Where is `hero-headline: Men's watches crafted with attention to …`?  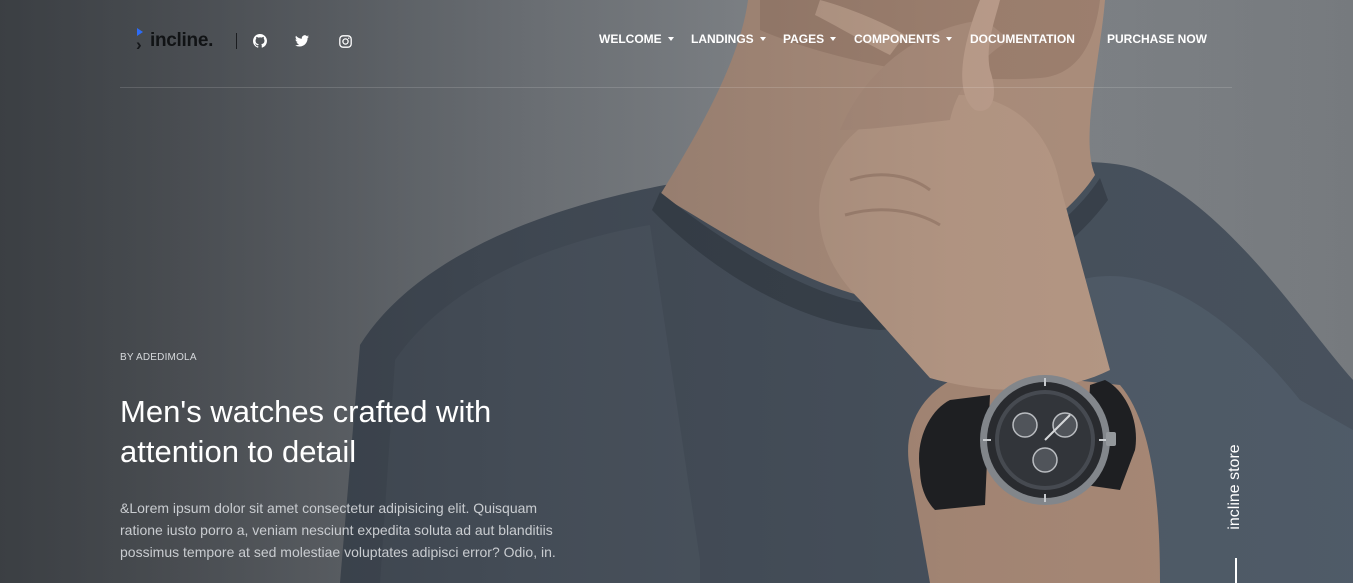 hero-headline: Men's watches crafted with attention to … is located at coordinates (306, 431).